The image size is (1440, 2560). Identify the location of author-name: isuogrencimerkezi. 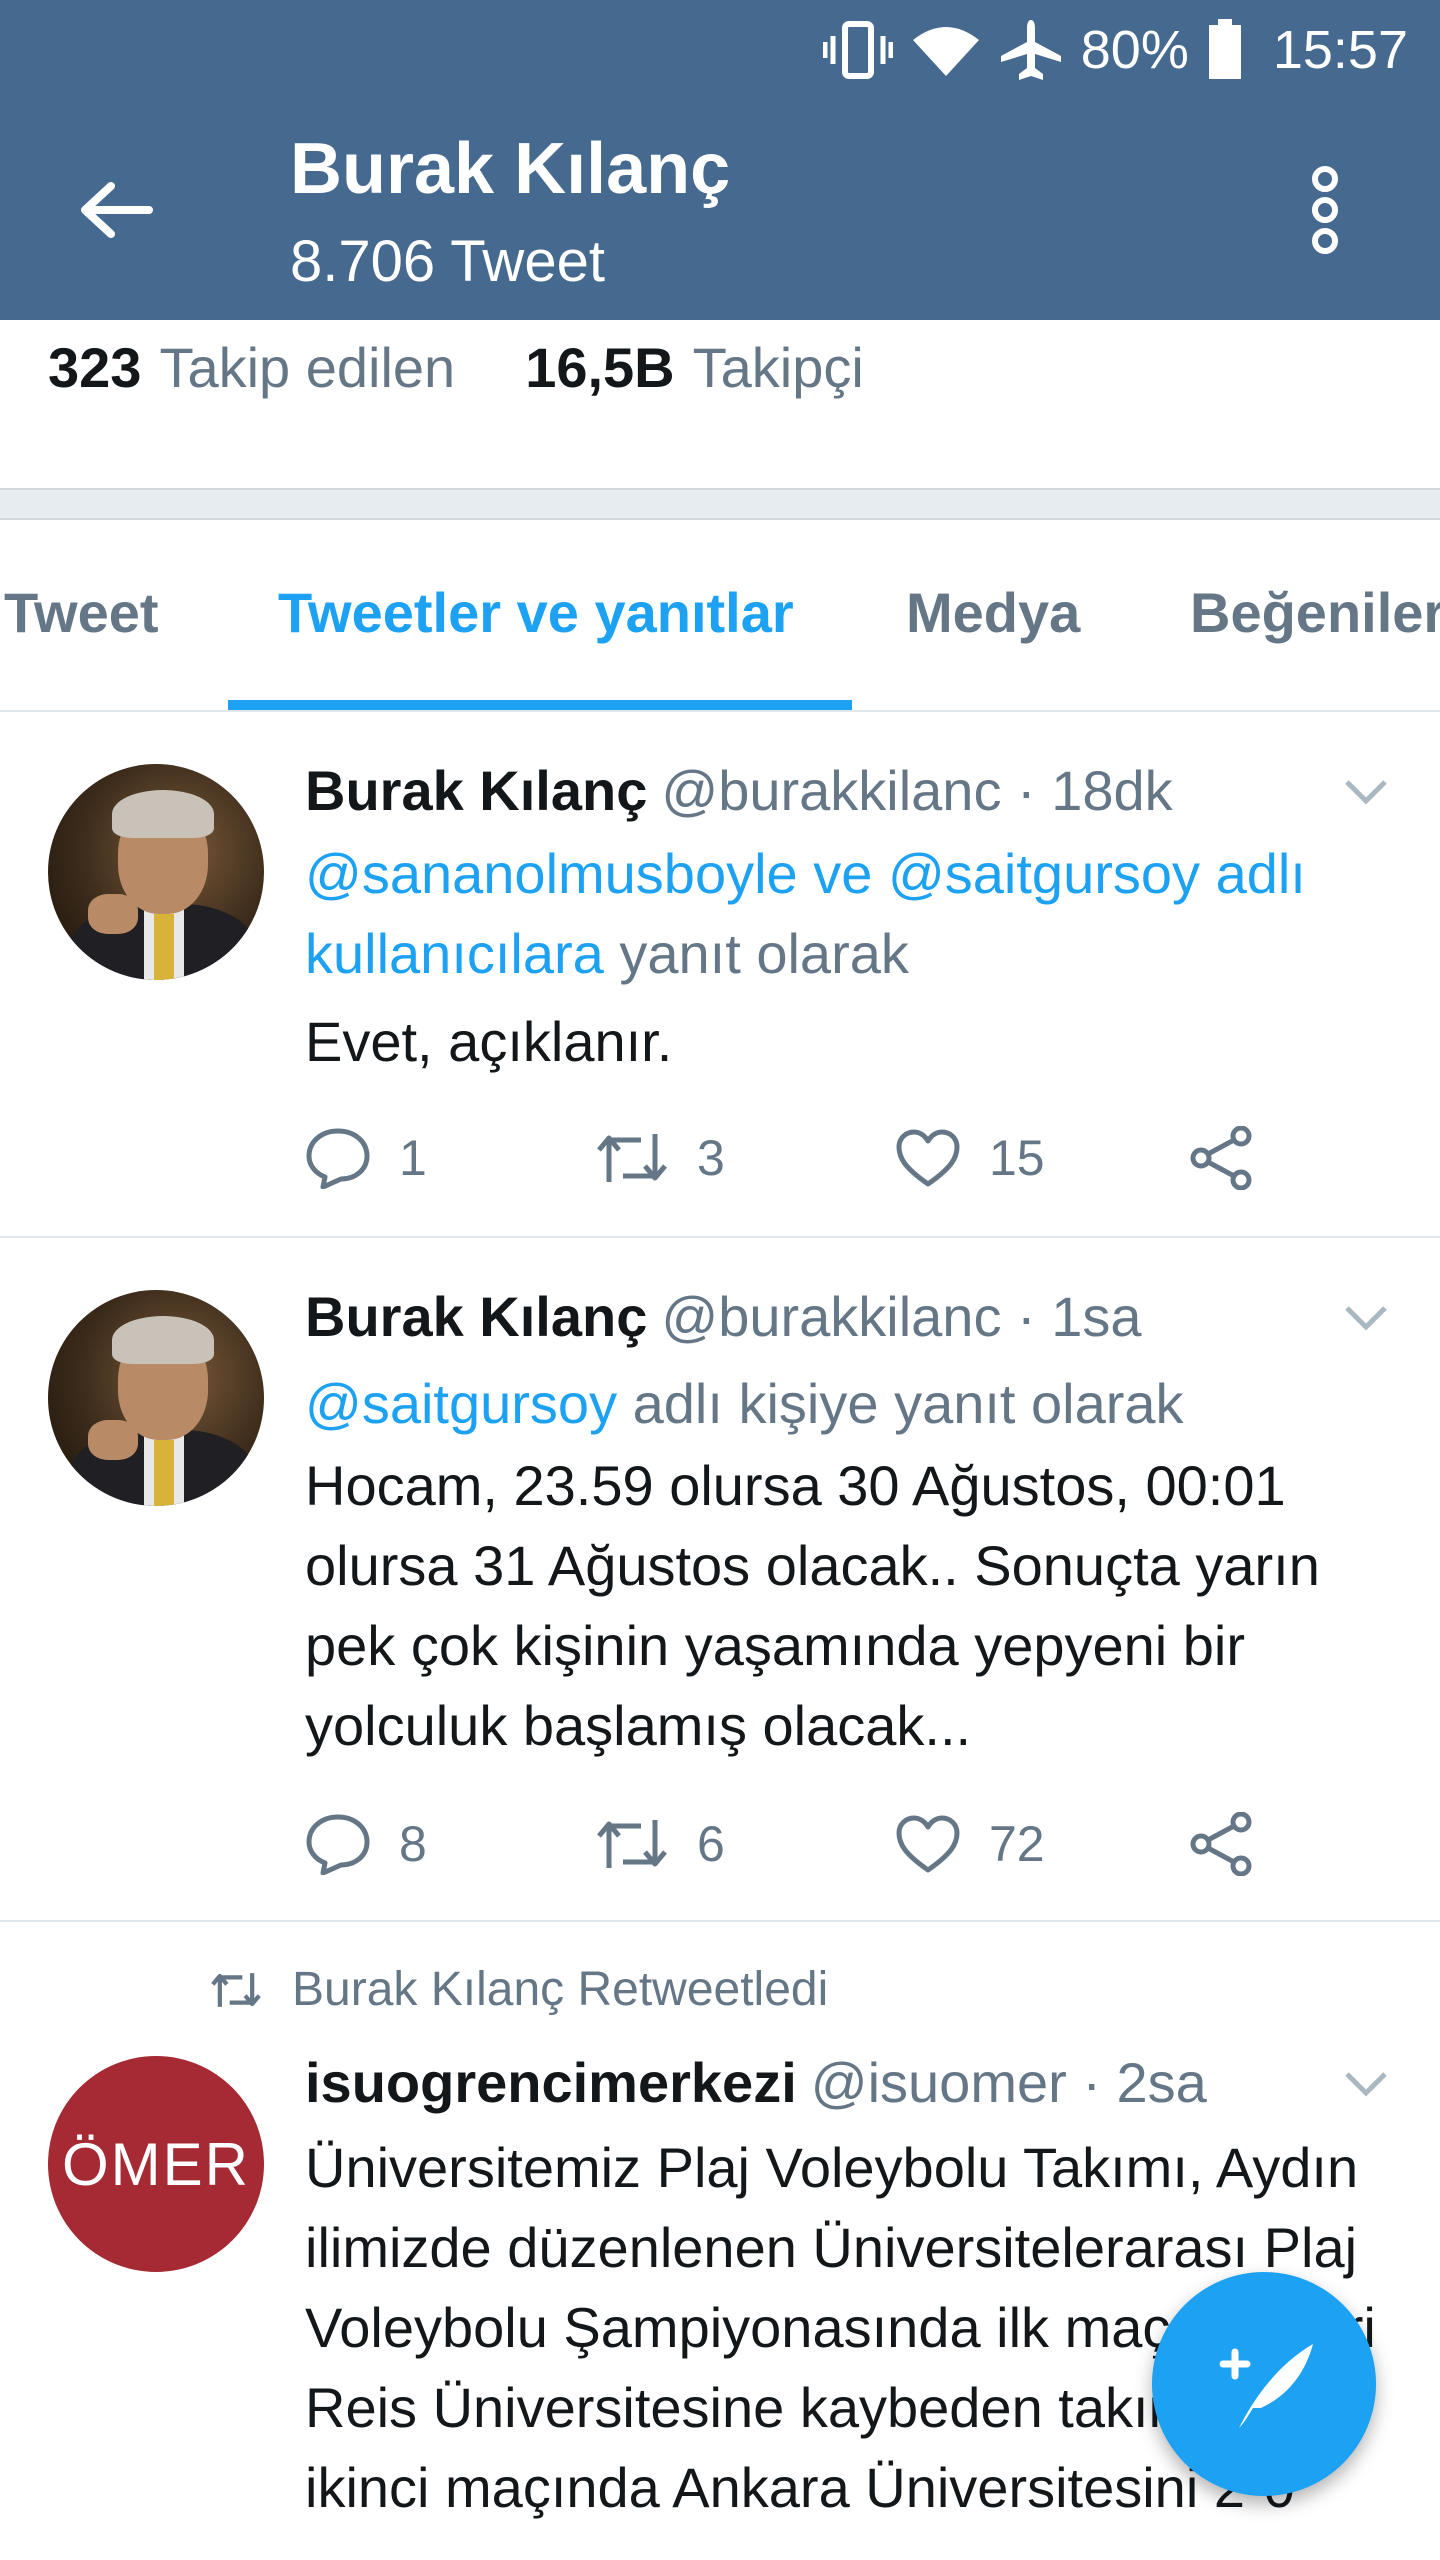
(551, 2082).